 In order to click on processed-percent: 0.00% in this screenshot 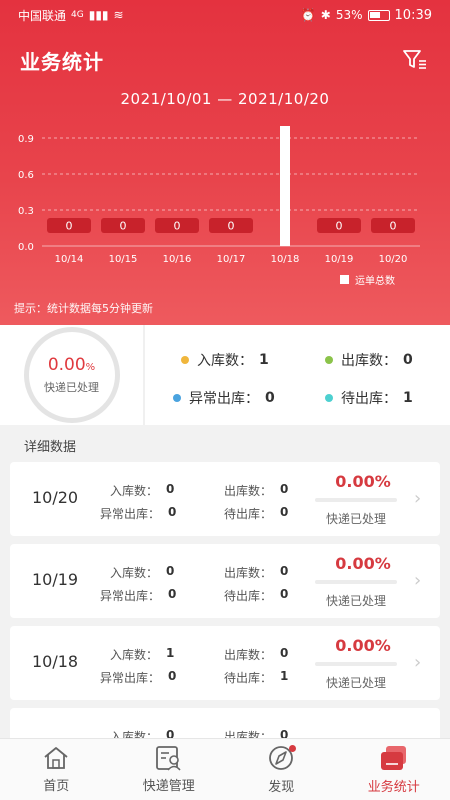, I will do `click(71, 365)`.